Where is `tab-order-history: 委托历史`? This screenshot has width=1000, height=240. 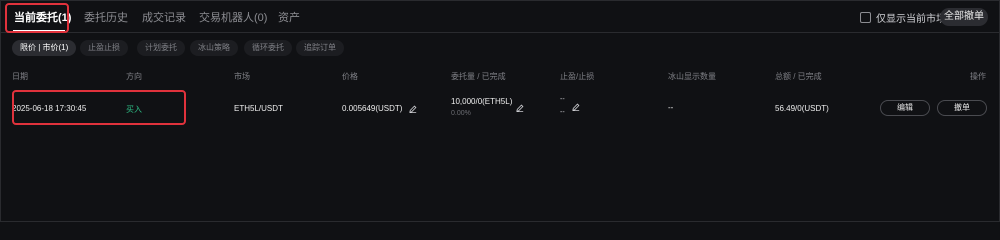 tab-order-history: 委托历史 is located at coordinates (106, 17).